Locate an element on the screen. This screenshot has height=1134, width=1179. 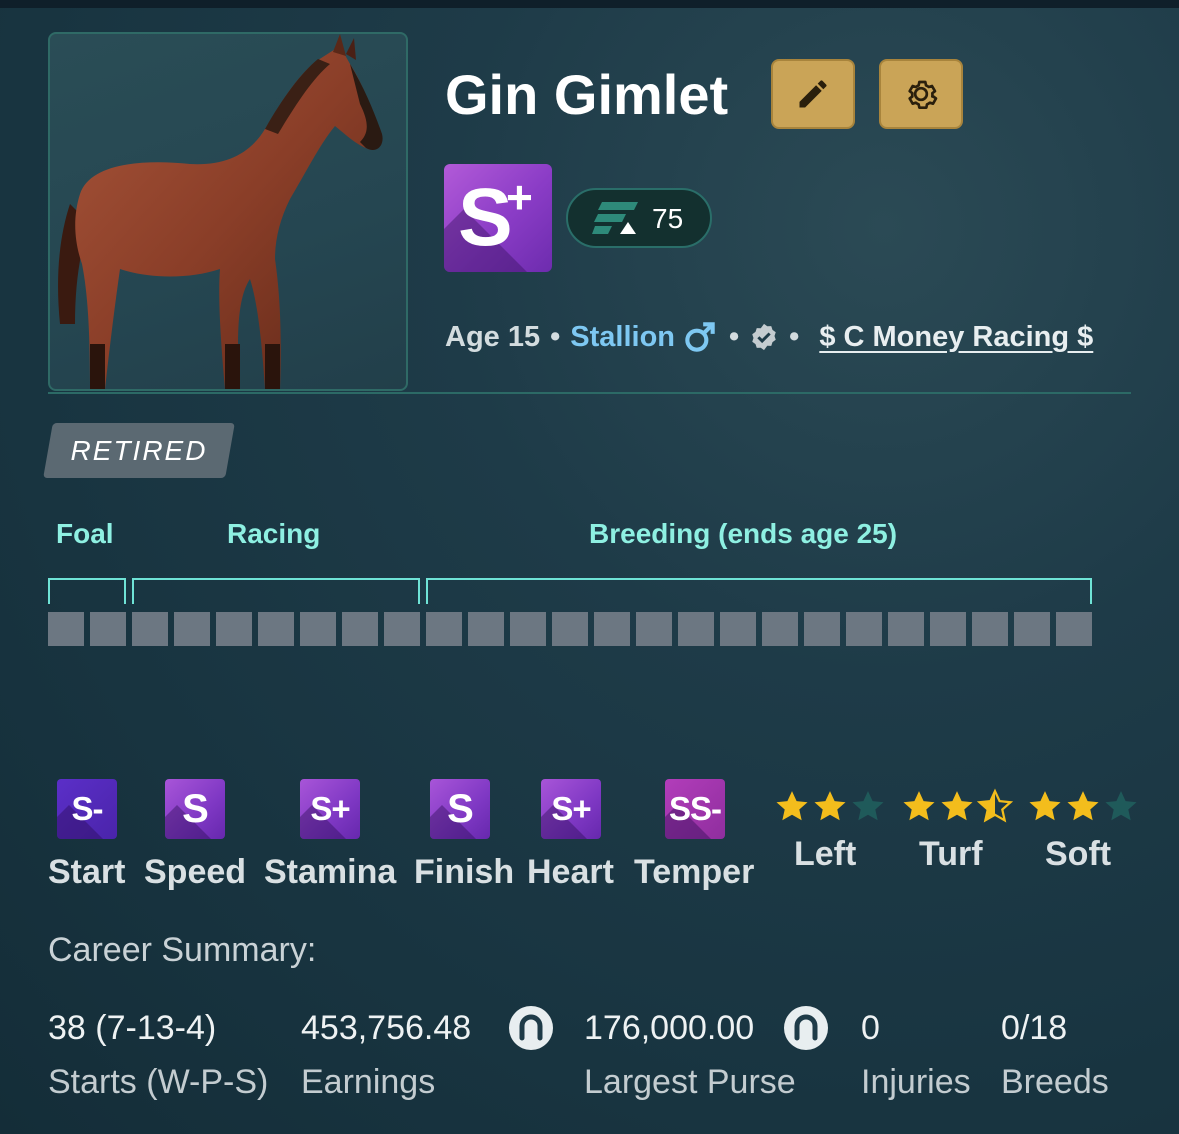
overall-grade-badge: S + is located at coordinates (498, 218).